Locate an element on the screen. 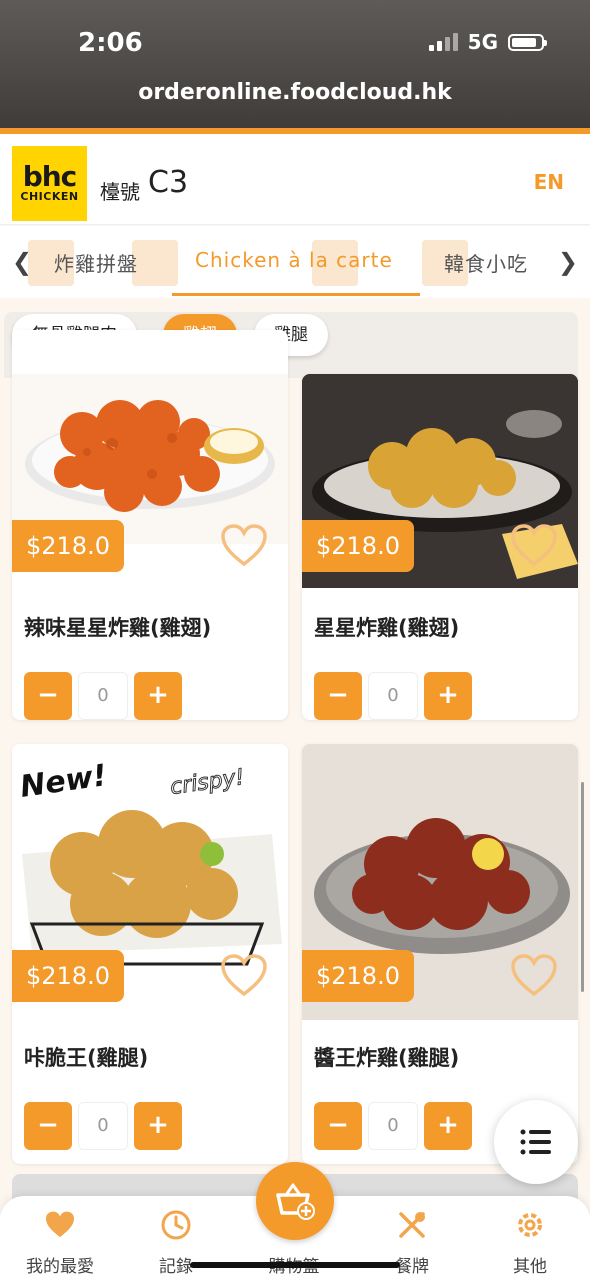 The height and width of the screenshot is (1280, 590). home-indicator is located at coordinates (295, 1265).